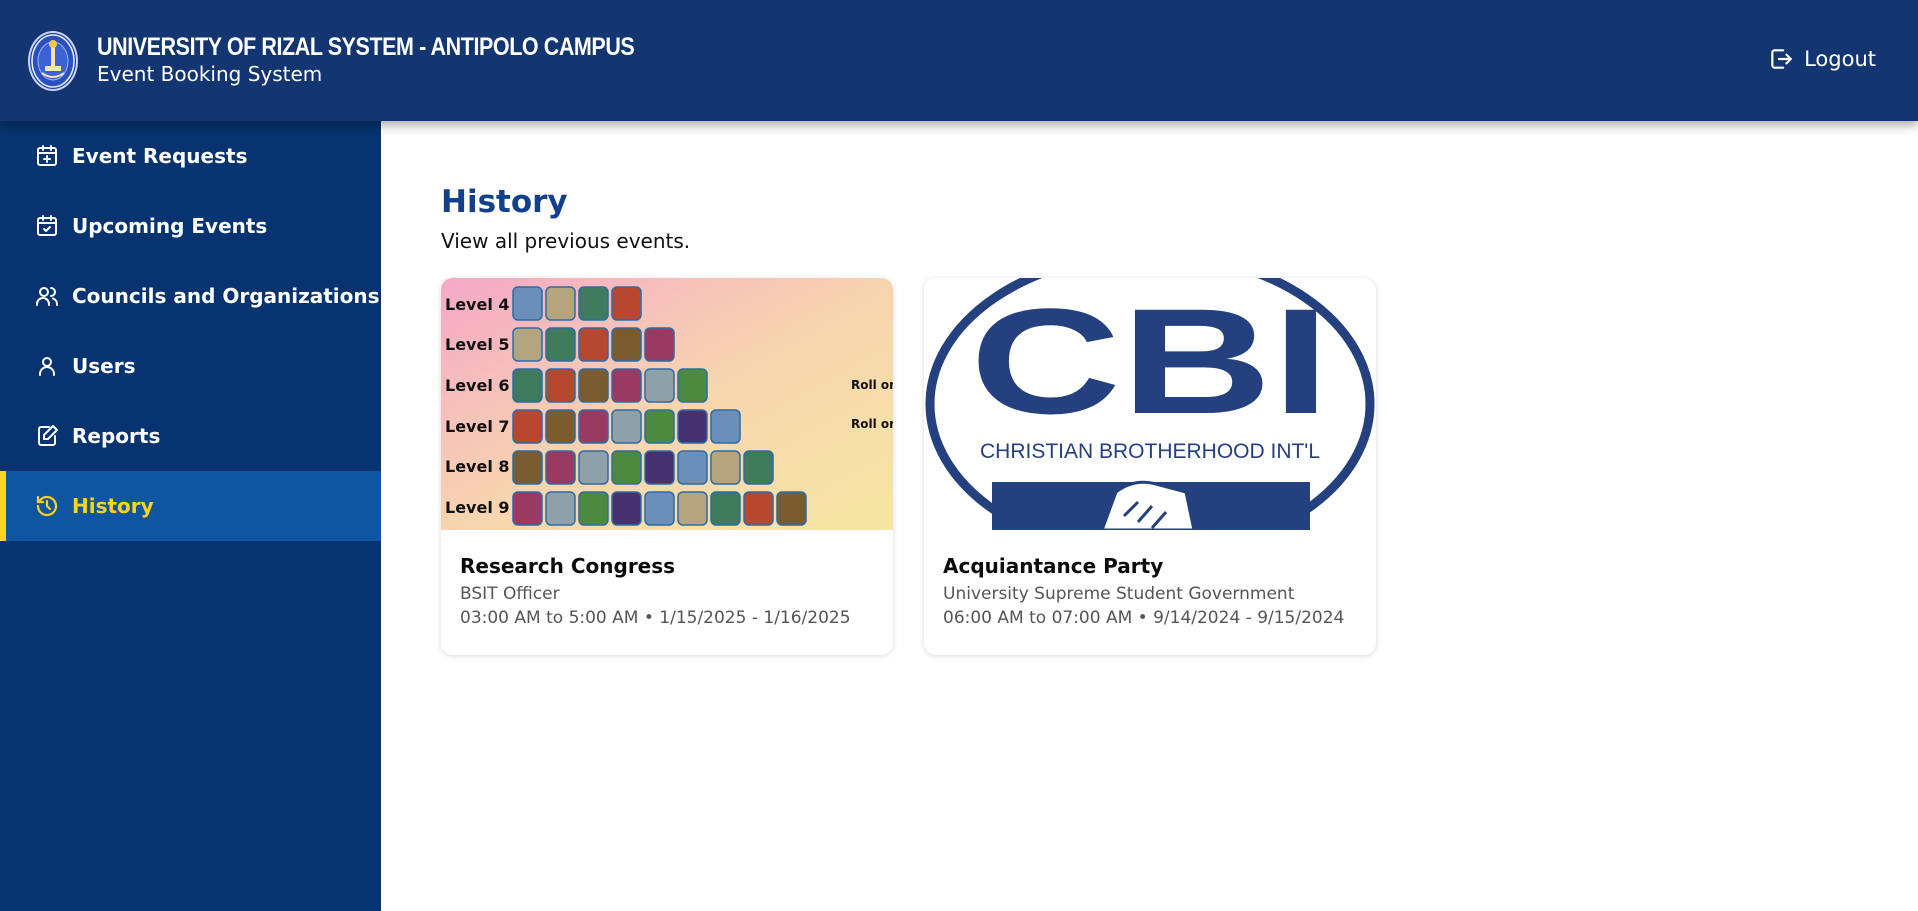  Describe the element at coordinates (1781, 59) in the screenshot. I see `logout-icon` at that location.